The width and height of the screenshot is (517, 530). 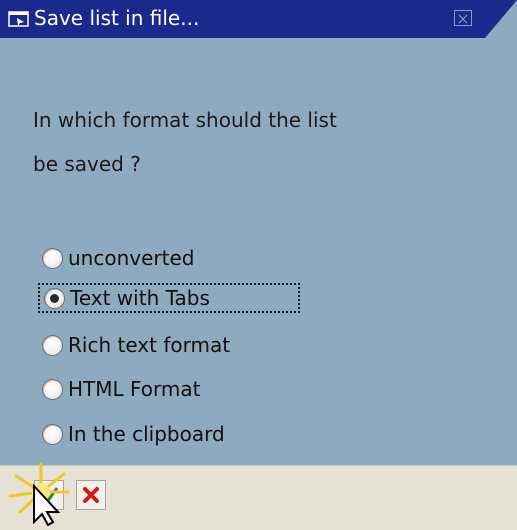 What do you see at coordinates (140, 298) in the screenshot?
I see `radio-label: Text with Tabs` at bounding box center [140, 298].